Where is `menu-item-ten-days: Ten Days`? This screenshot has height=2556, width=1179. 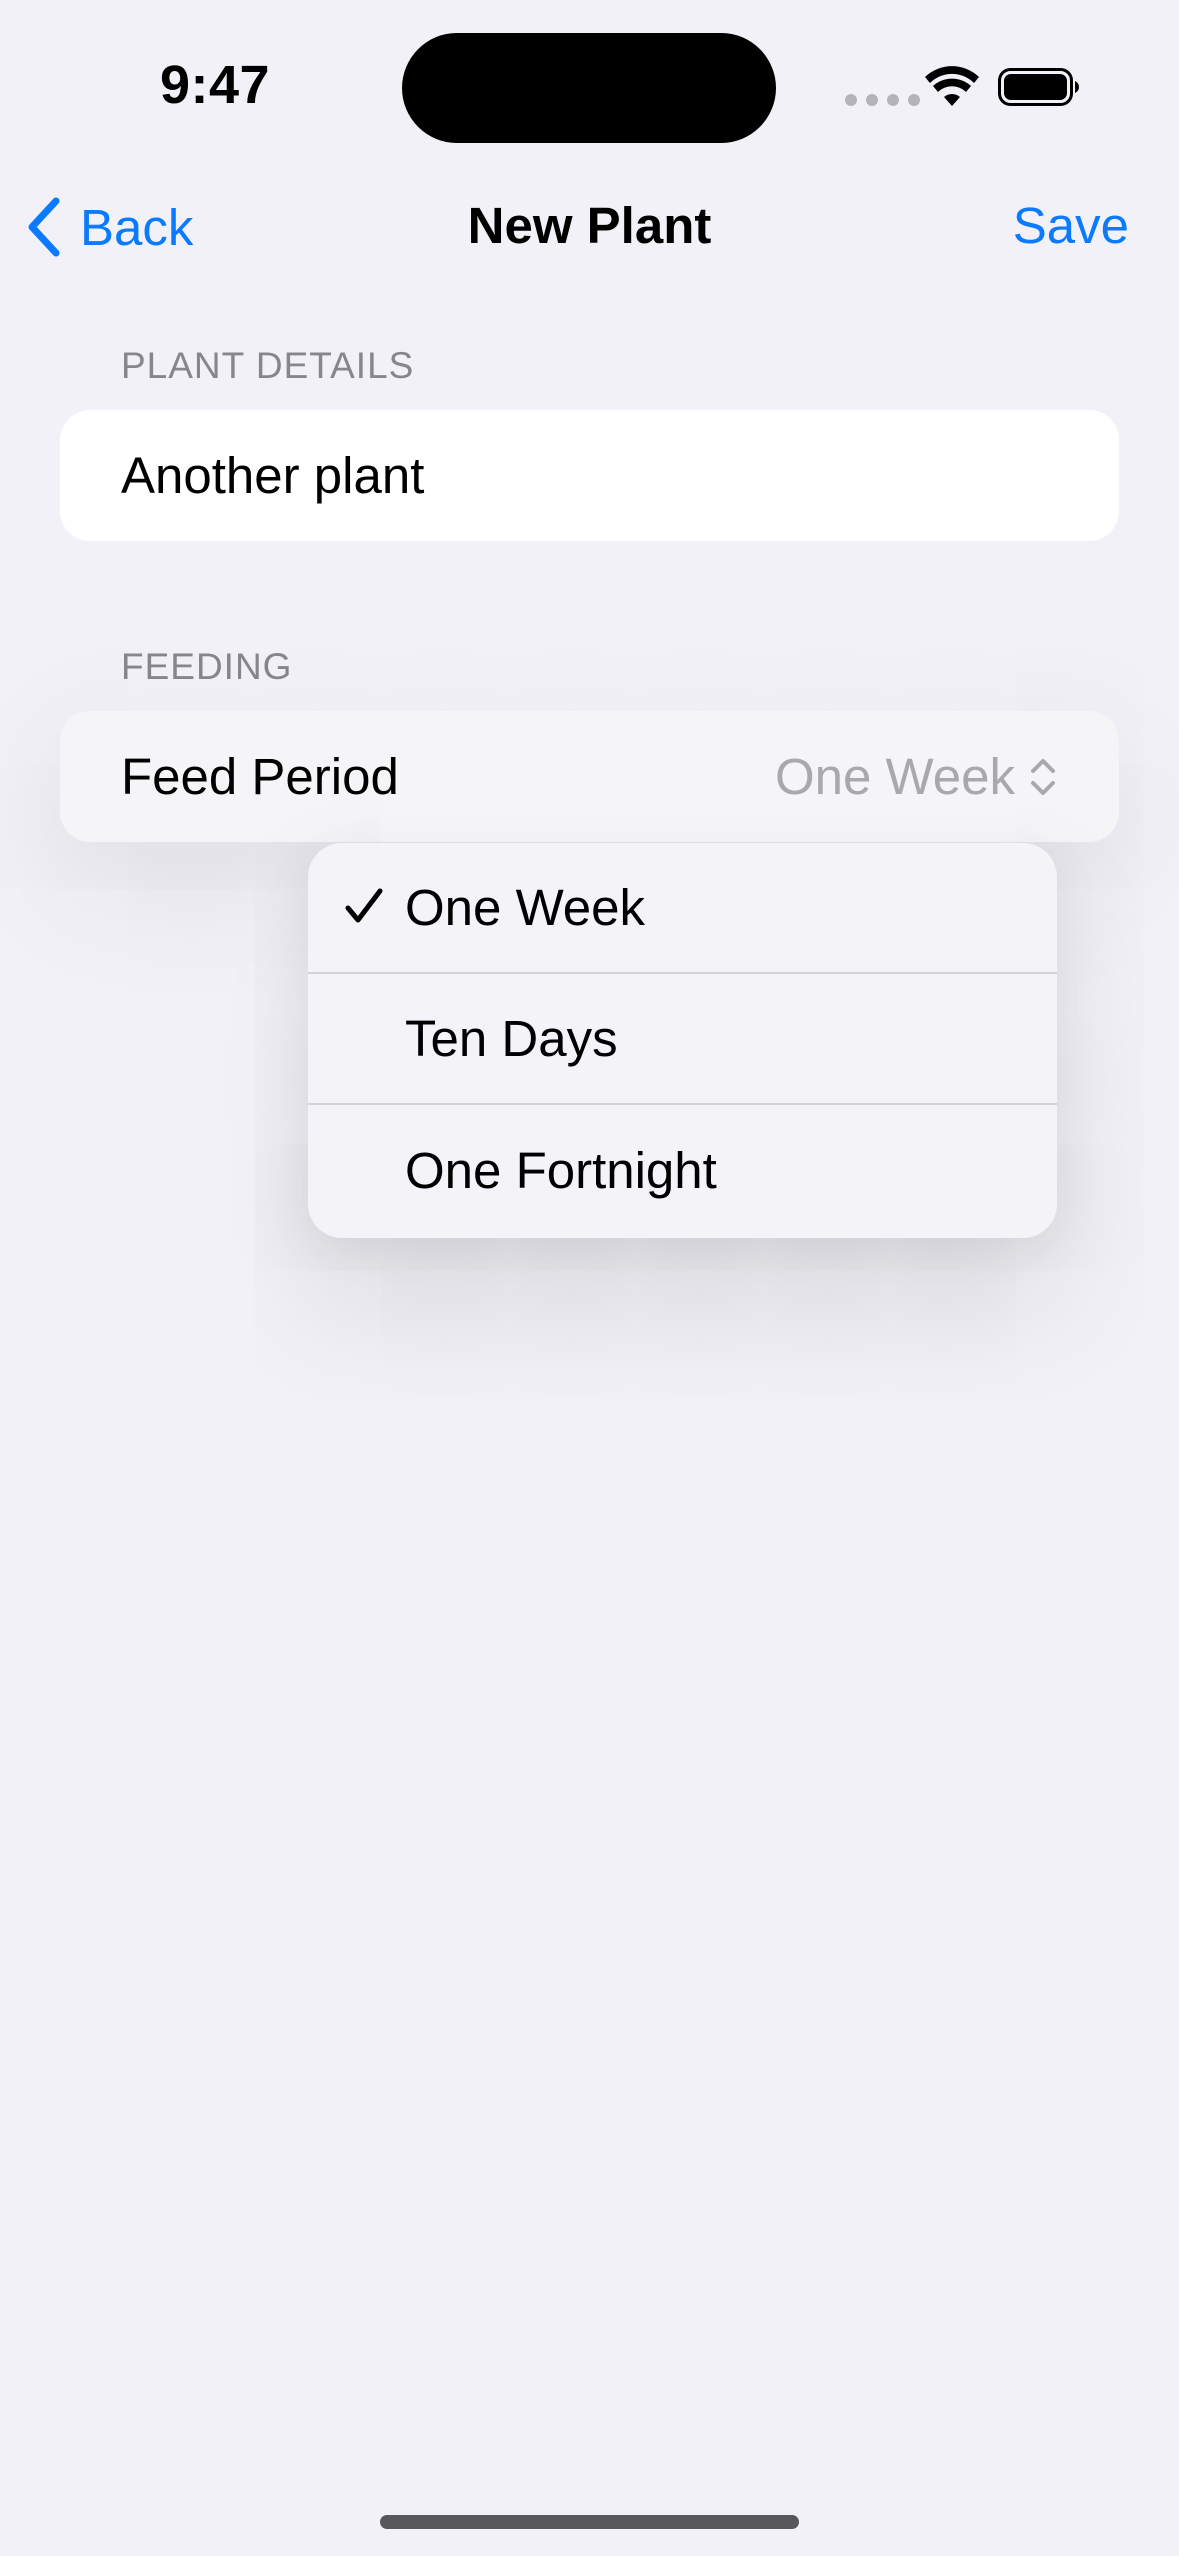
menu-item-ten-days: Ten Days is located at coordinates (682, 1039).